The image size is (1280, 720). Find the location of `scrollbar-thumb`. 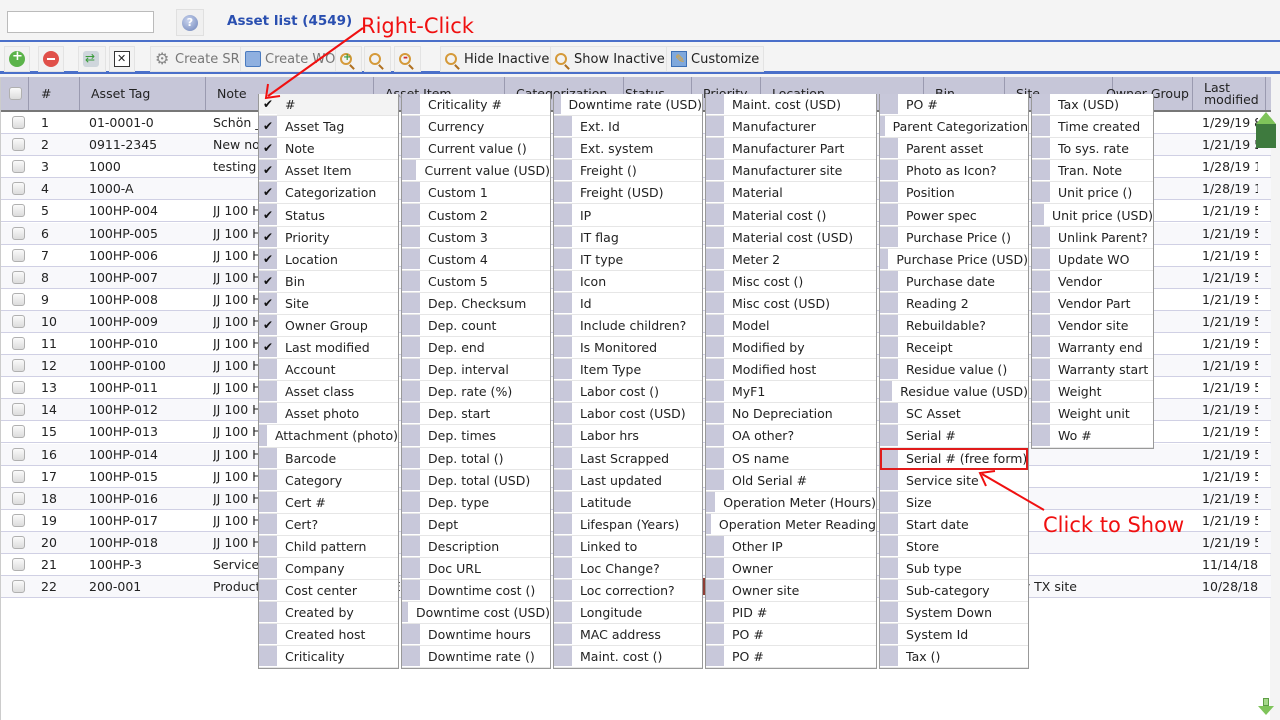

scrollbar-thumb is located at coordinates (1266, 136).